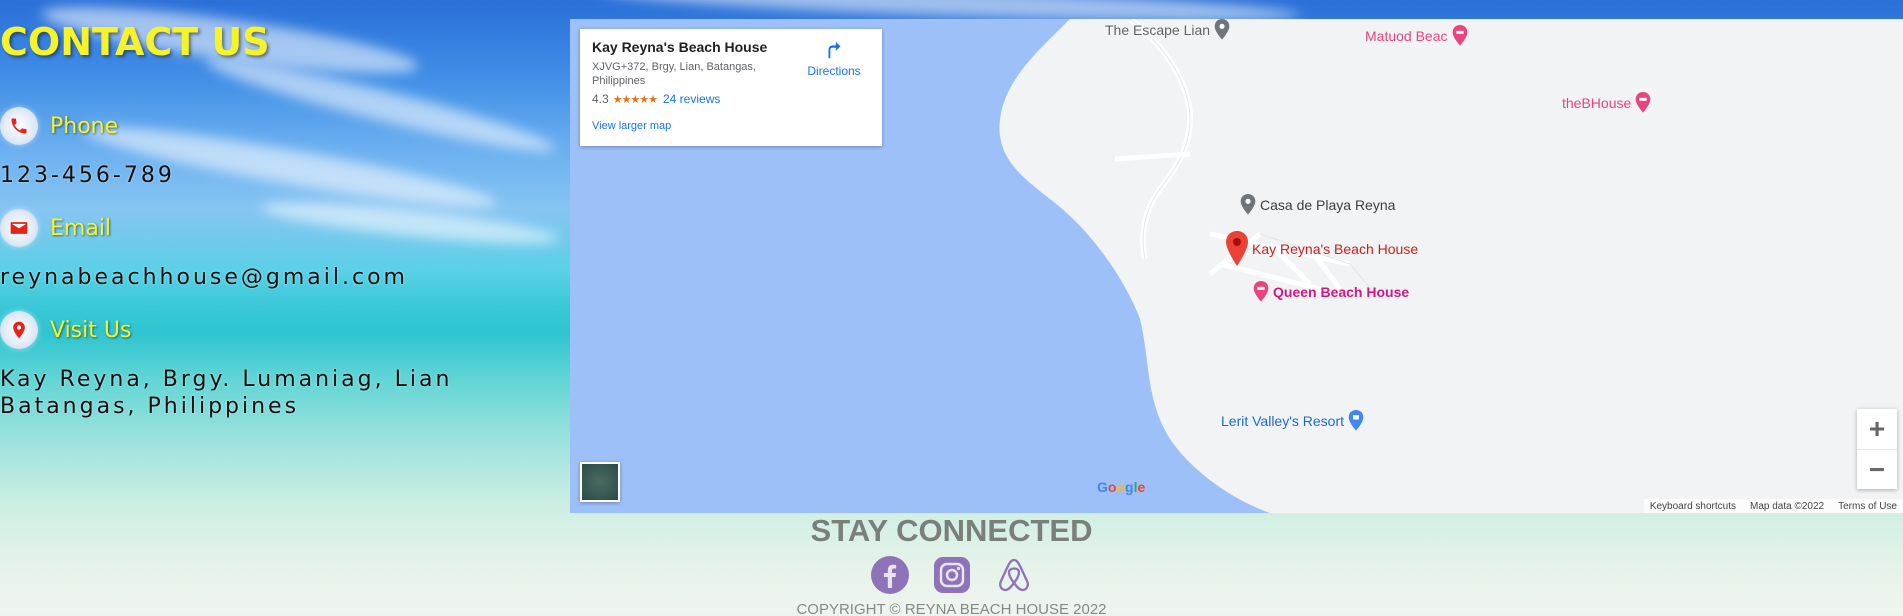  I want to click on place-label: The Escape Lian, so click(1158, 30).